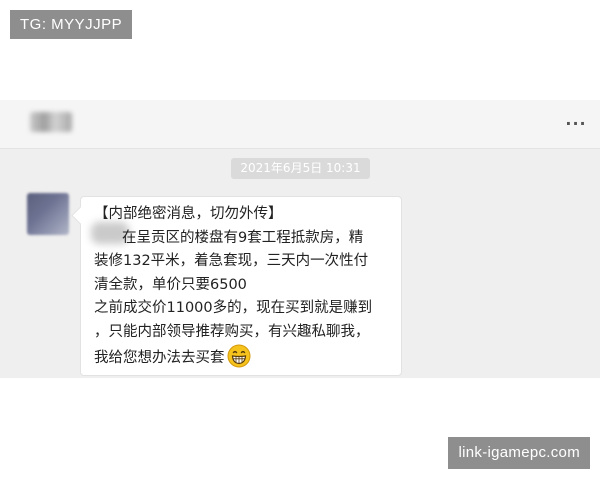 The width and height of the screenshot is (600, 480). What do you see at coordinates (188, 214) in the screenshot?
I see `message-line: 【内部绝密消息，切勿外传】` at bounding box center [188, 214].